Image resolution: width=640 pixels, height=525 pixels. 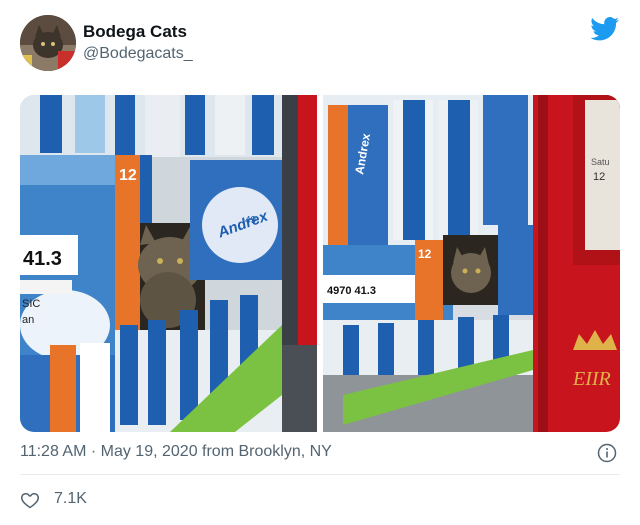 What do you see at coordinates (351, 291) in the screenshot?
I see `right-price-tag: 4970 41.3` at bounding box center [351, 291].